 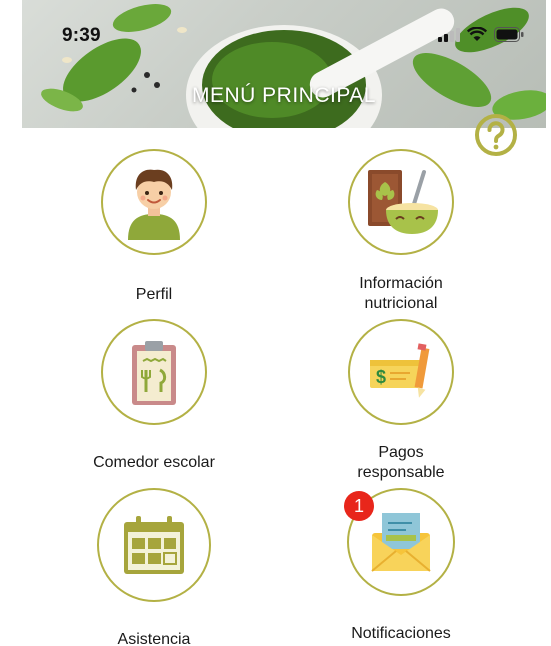 I want to click on calendar-icon, so click(x=154, y=545).